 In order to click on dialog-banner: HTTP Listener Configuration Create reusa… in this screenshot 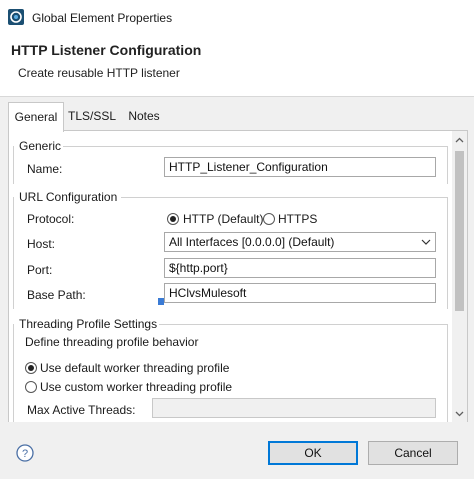, I will do `click(237, 66)`.